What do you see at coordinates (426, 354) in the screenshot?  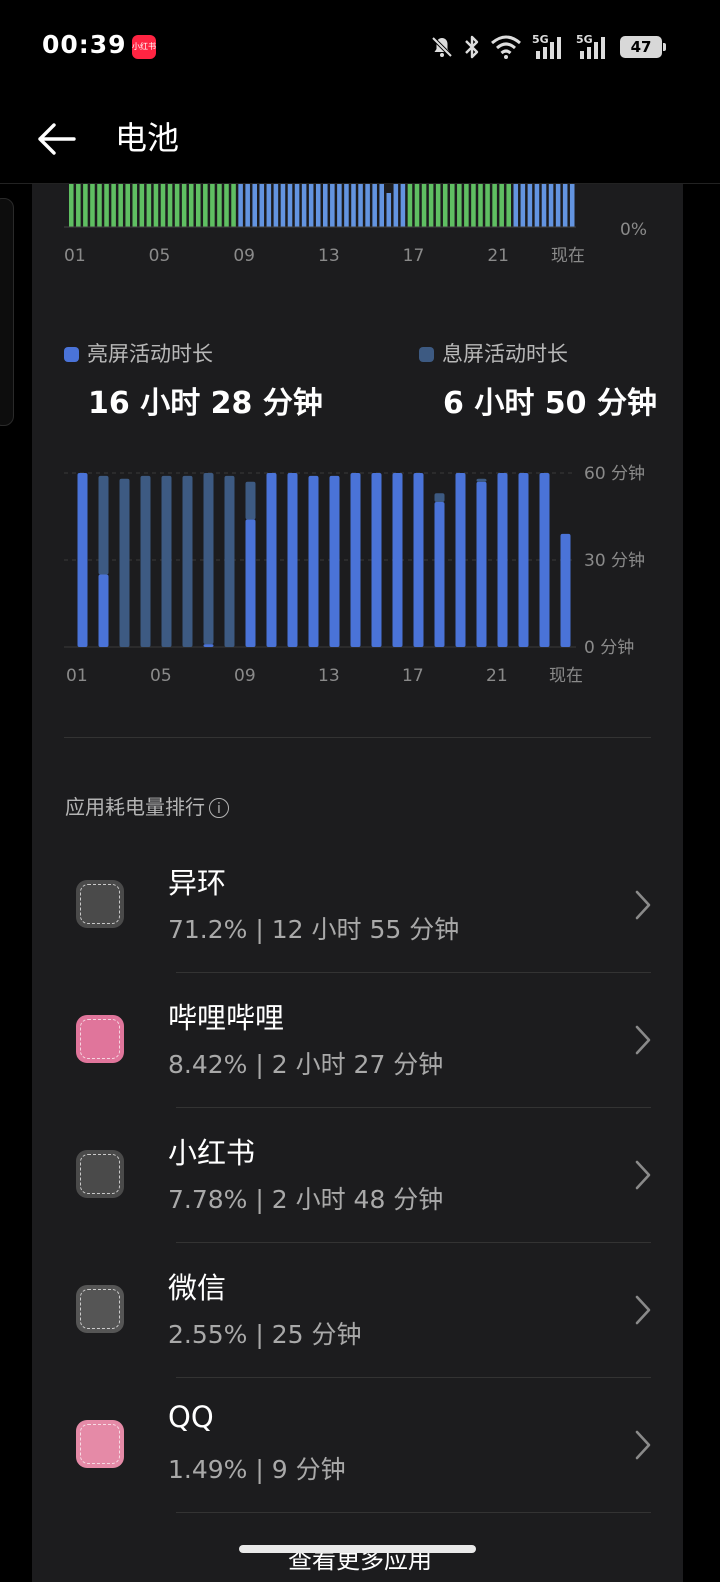 I see `legend-screen-off-swatch` at bounding box center [426, 354].